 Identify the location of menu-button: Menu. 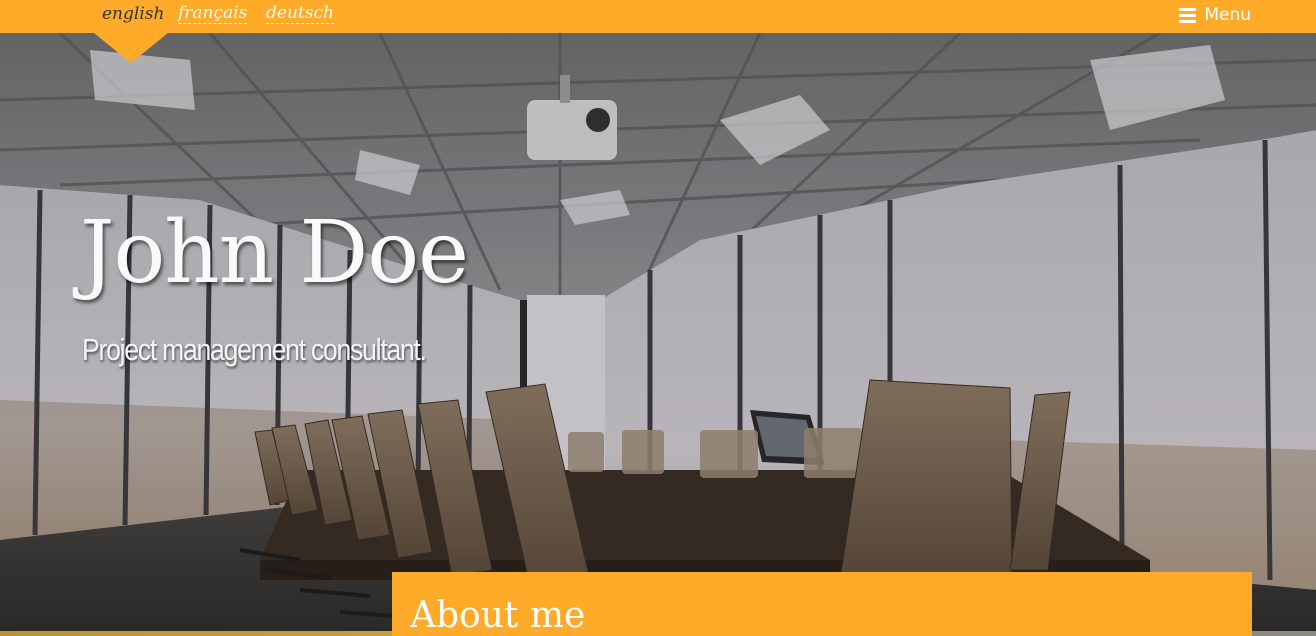
(1215, 15).